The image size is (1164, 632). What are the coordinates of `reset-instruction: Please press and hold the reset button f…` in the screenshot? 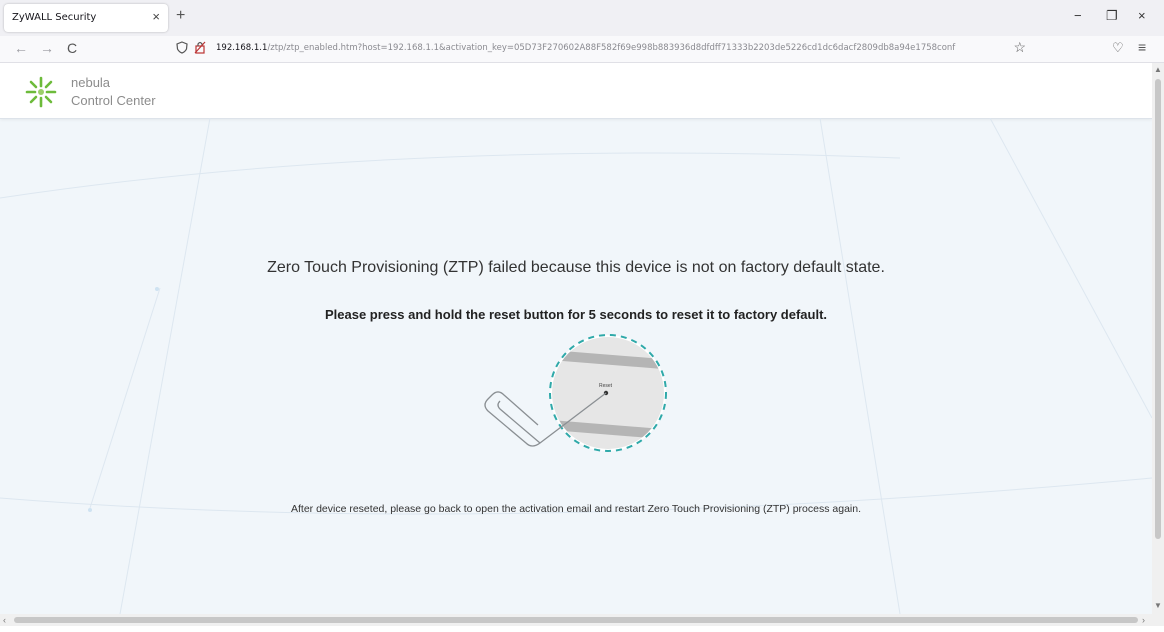 It's located at (576, 314).